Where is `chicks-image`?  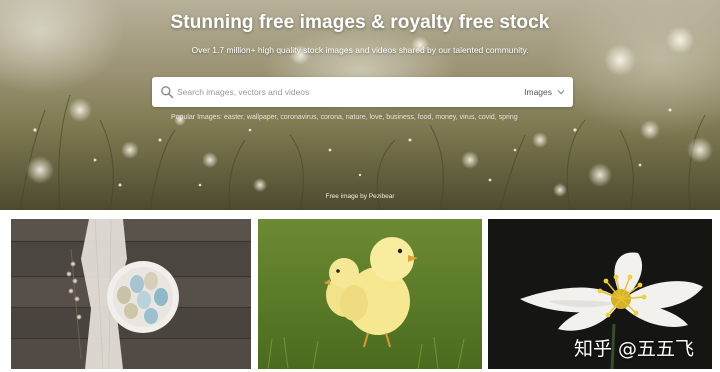
chicks-image is located at coordinates (370, 294).